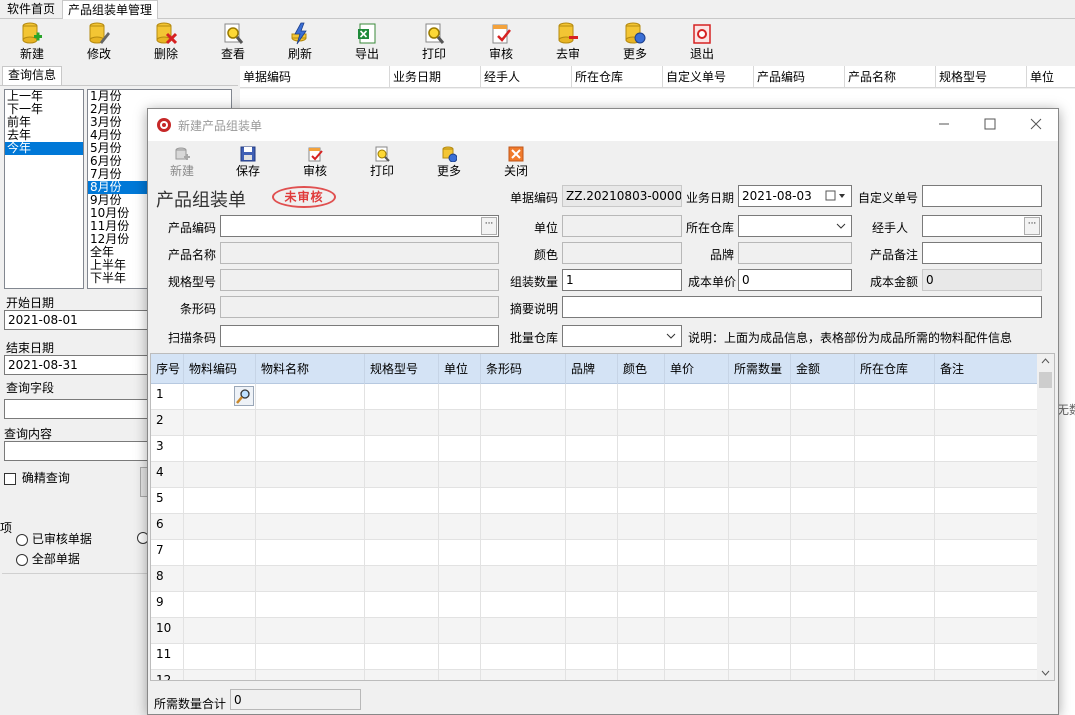  What do you see at coordinates (523, 369) in the screenshot?
I see `grid-column-header: 条形码` at bounding box center [523, 369].